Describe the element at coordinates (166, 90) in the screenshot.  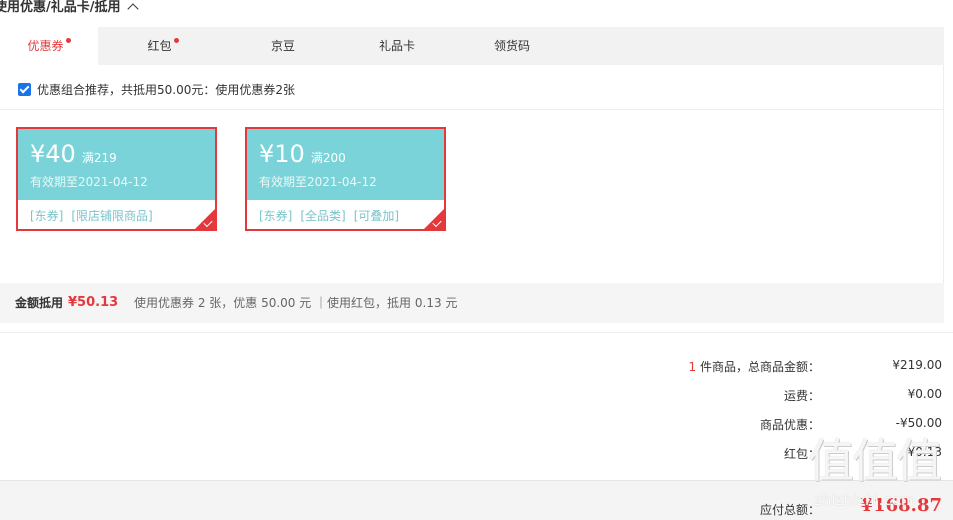
I see `recommend-text: 优惠组合推荐，共抵用50.00元：使用优惠券2张` at that location.